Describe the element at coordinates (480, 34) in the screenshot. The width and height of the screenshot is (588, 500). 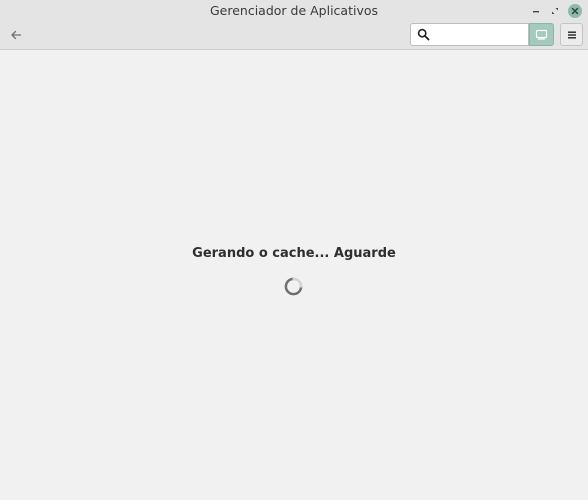
I see `search-input` at that location.